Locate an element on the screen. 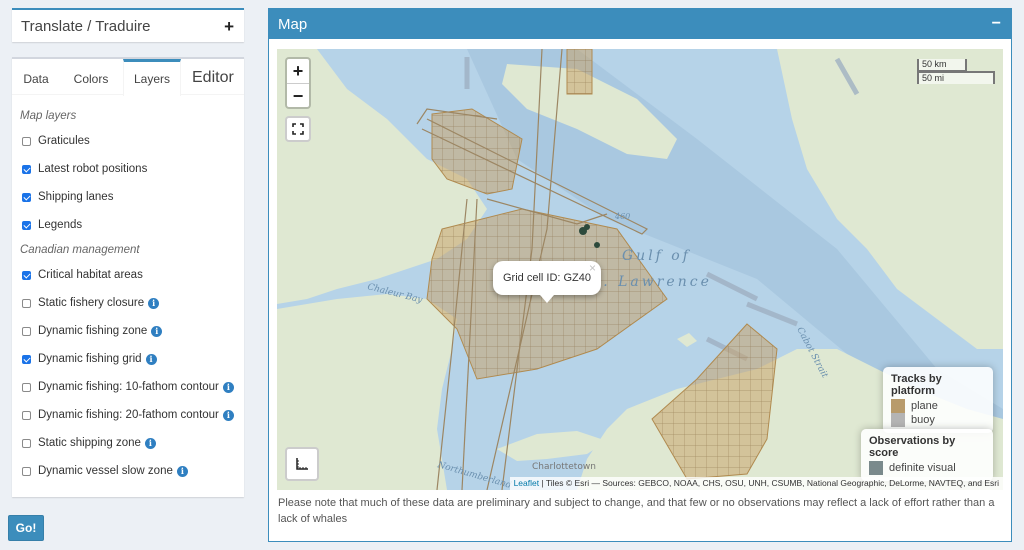  layer-label: Latest robot positions is located at coordinates (93, 169).